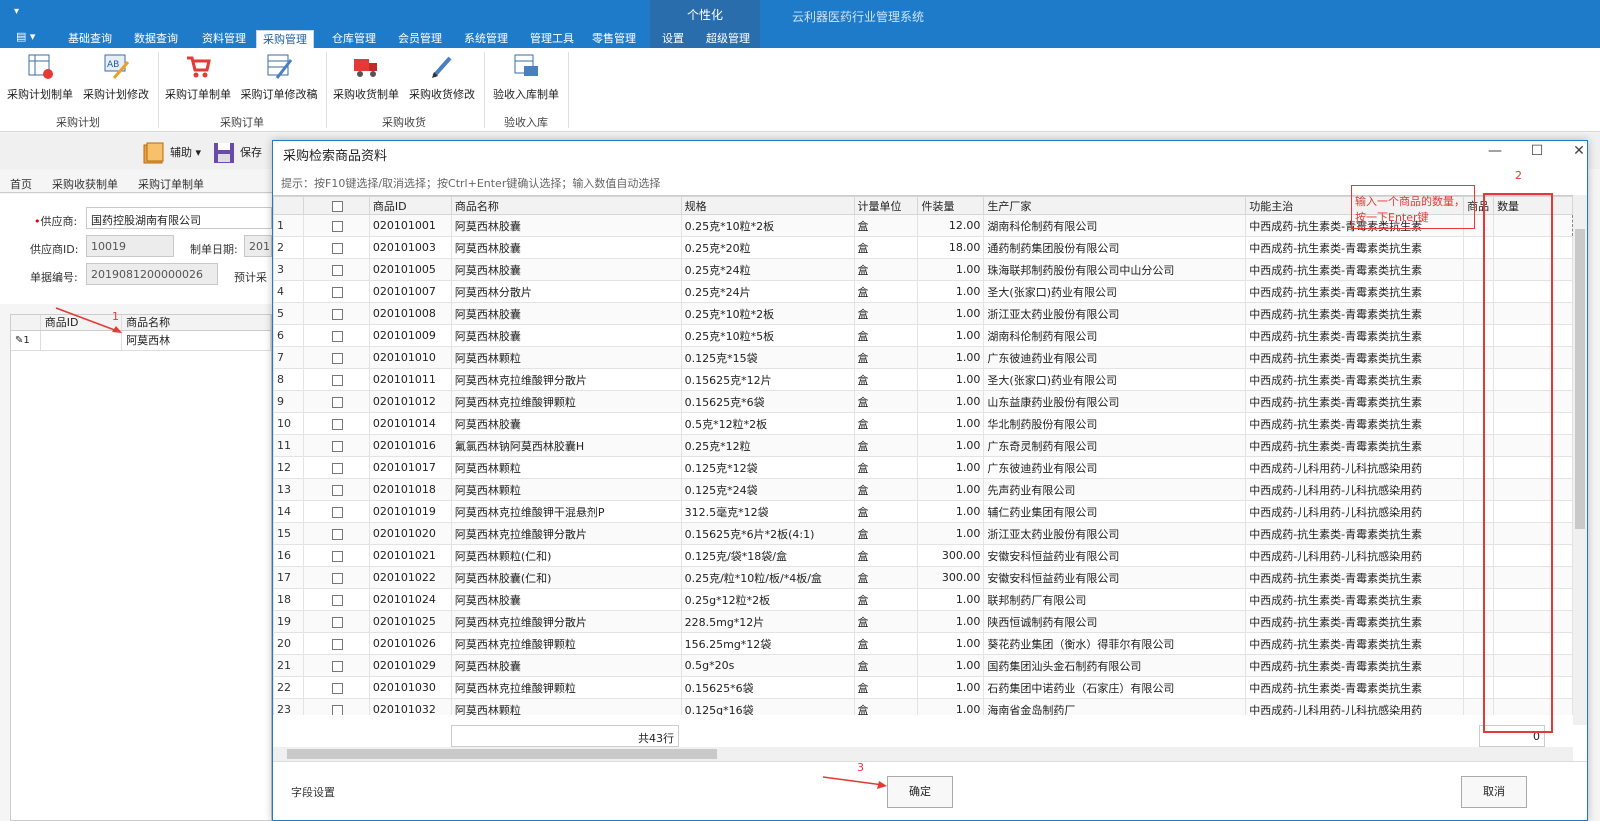 Image resolution: width=1600 pixels, height=821 pixels. What do you see at coordinates (1115, 706) in the screenshot?
I see `cell-manufacturer: 海南省金岛制药厂` at bounding box center [1115, 706].